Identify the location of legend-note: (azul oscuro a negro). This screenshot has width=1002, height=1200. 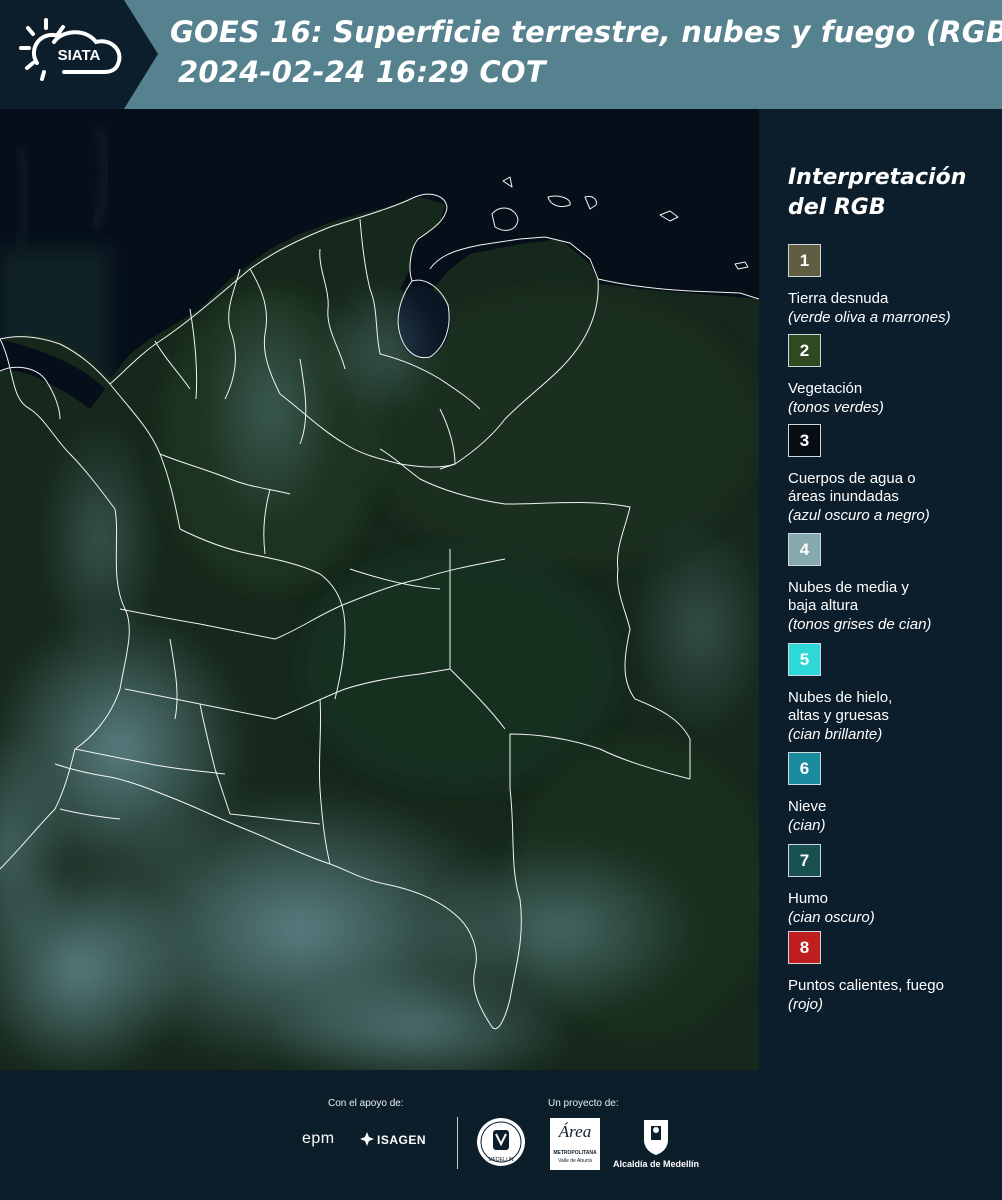
(859, 515).